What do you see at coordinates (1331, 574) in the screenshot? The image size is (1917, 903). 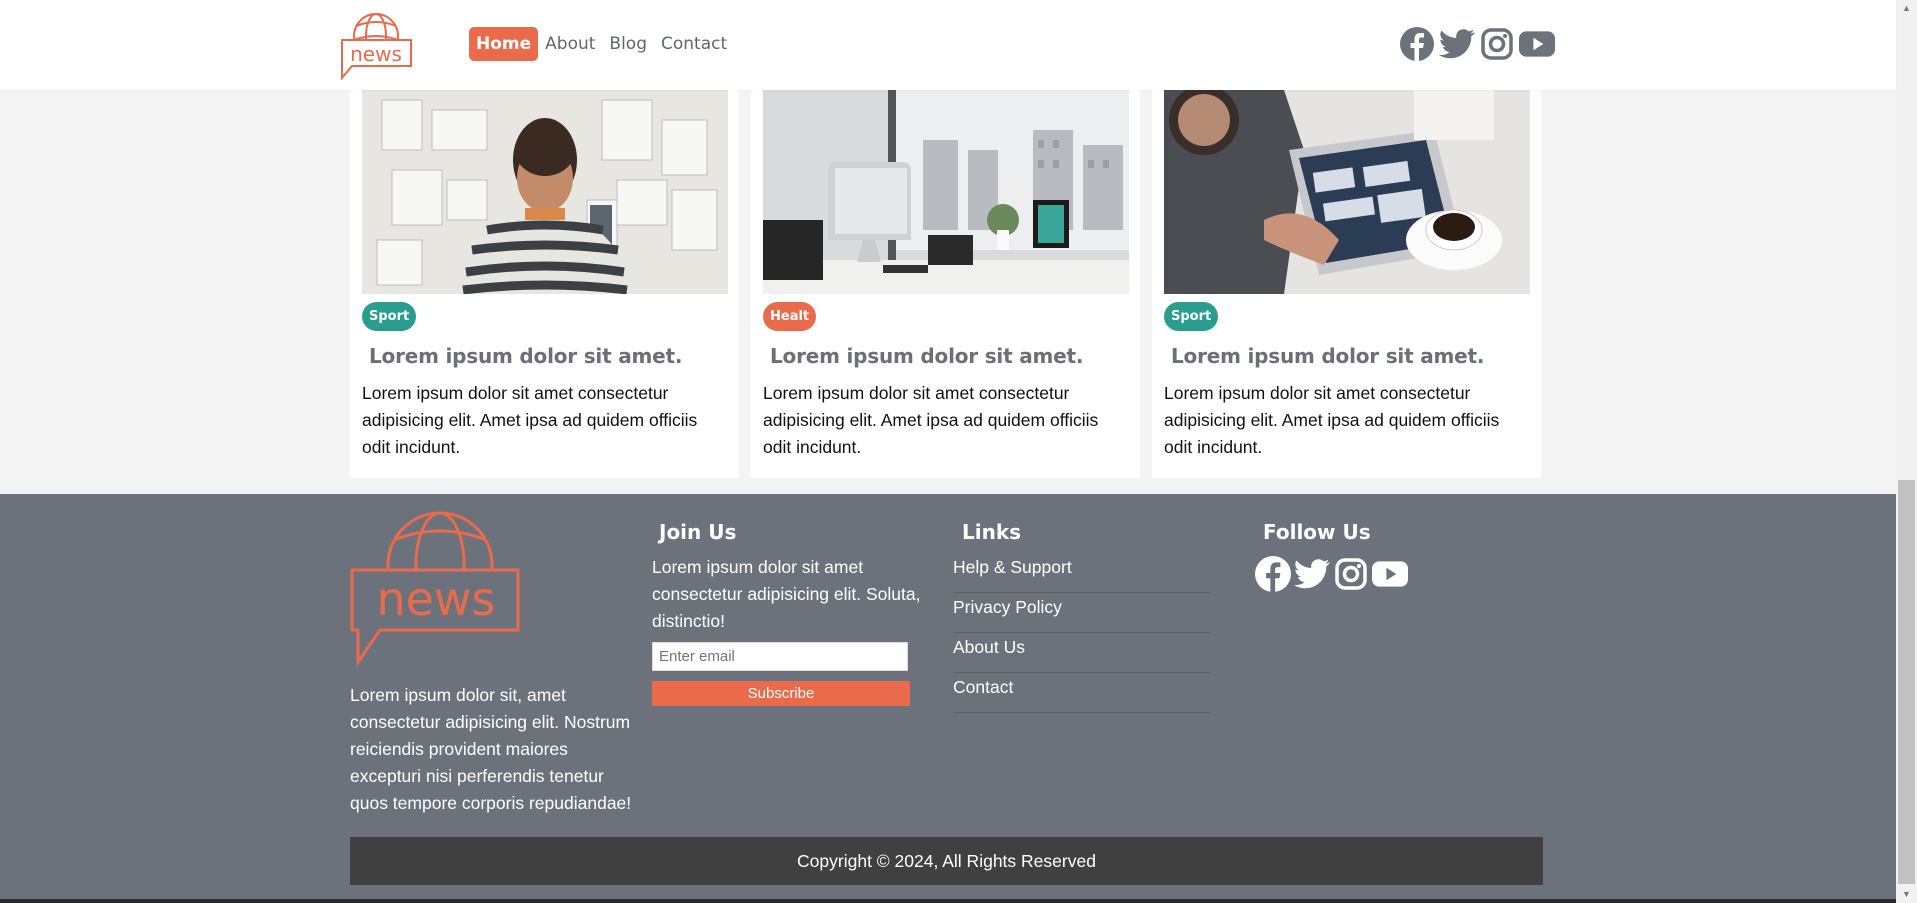 I see `footer-social` at bounding box center [1331, 574].